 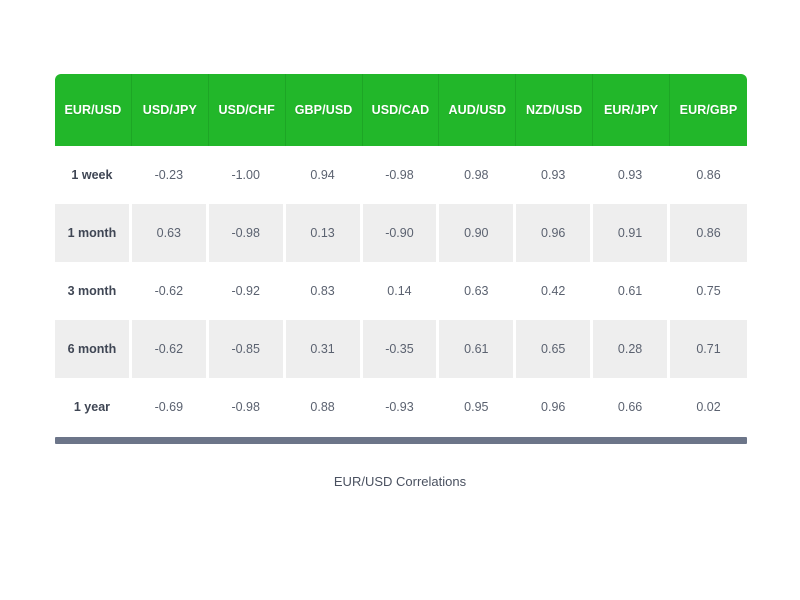 I want to click on column-header-label: EUR/GBP, so click(x=708, y=110).